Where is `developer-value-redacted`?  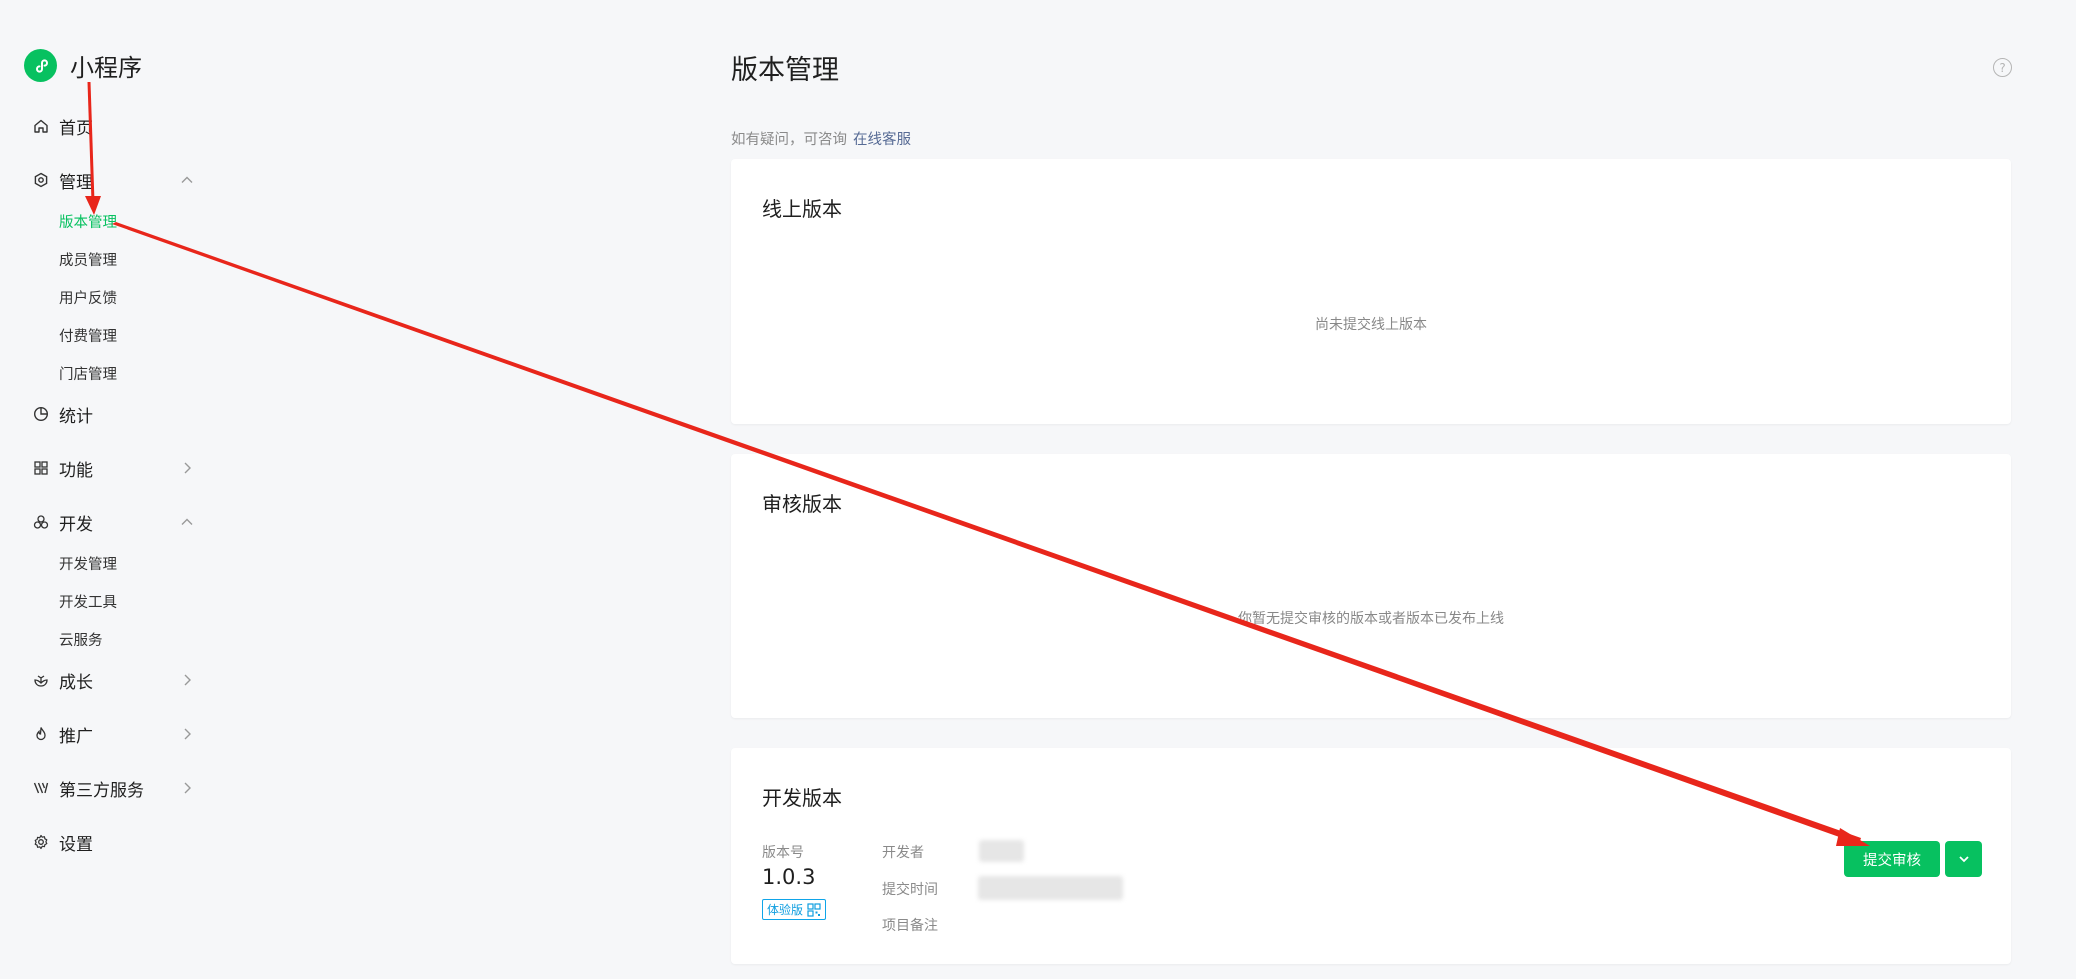 developer-value-redacted is located at coordinates (1001, 851).